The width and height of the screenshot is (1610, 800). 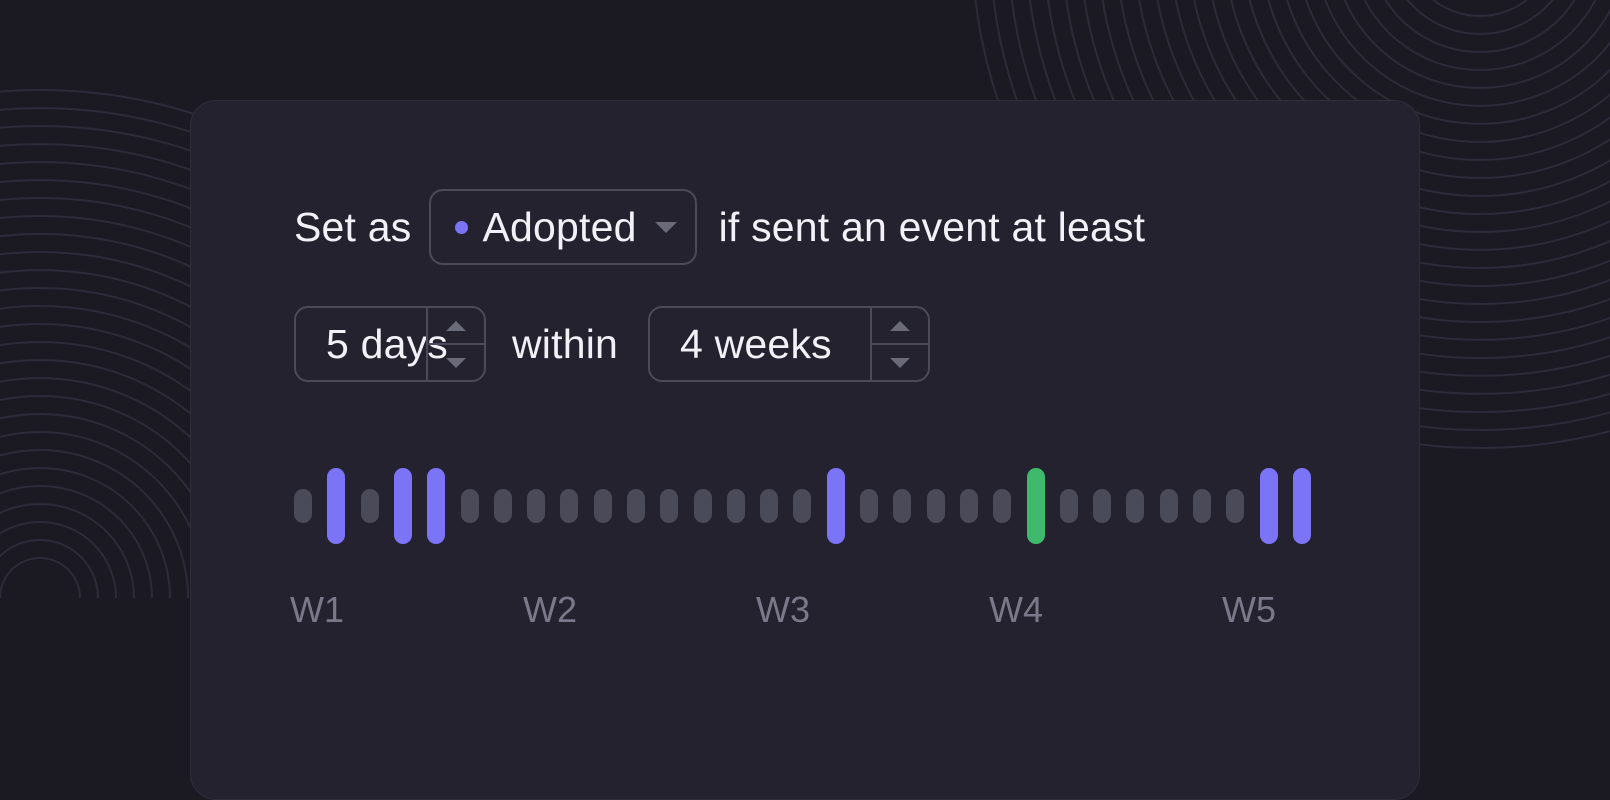 What do you see at coordinates (1016, 609) in the screenshot?
I see `week-label: W4` at bounding box center [1016, 609].